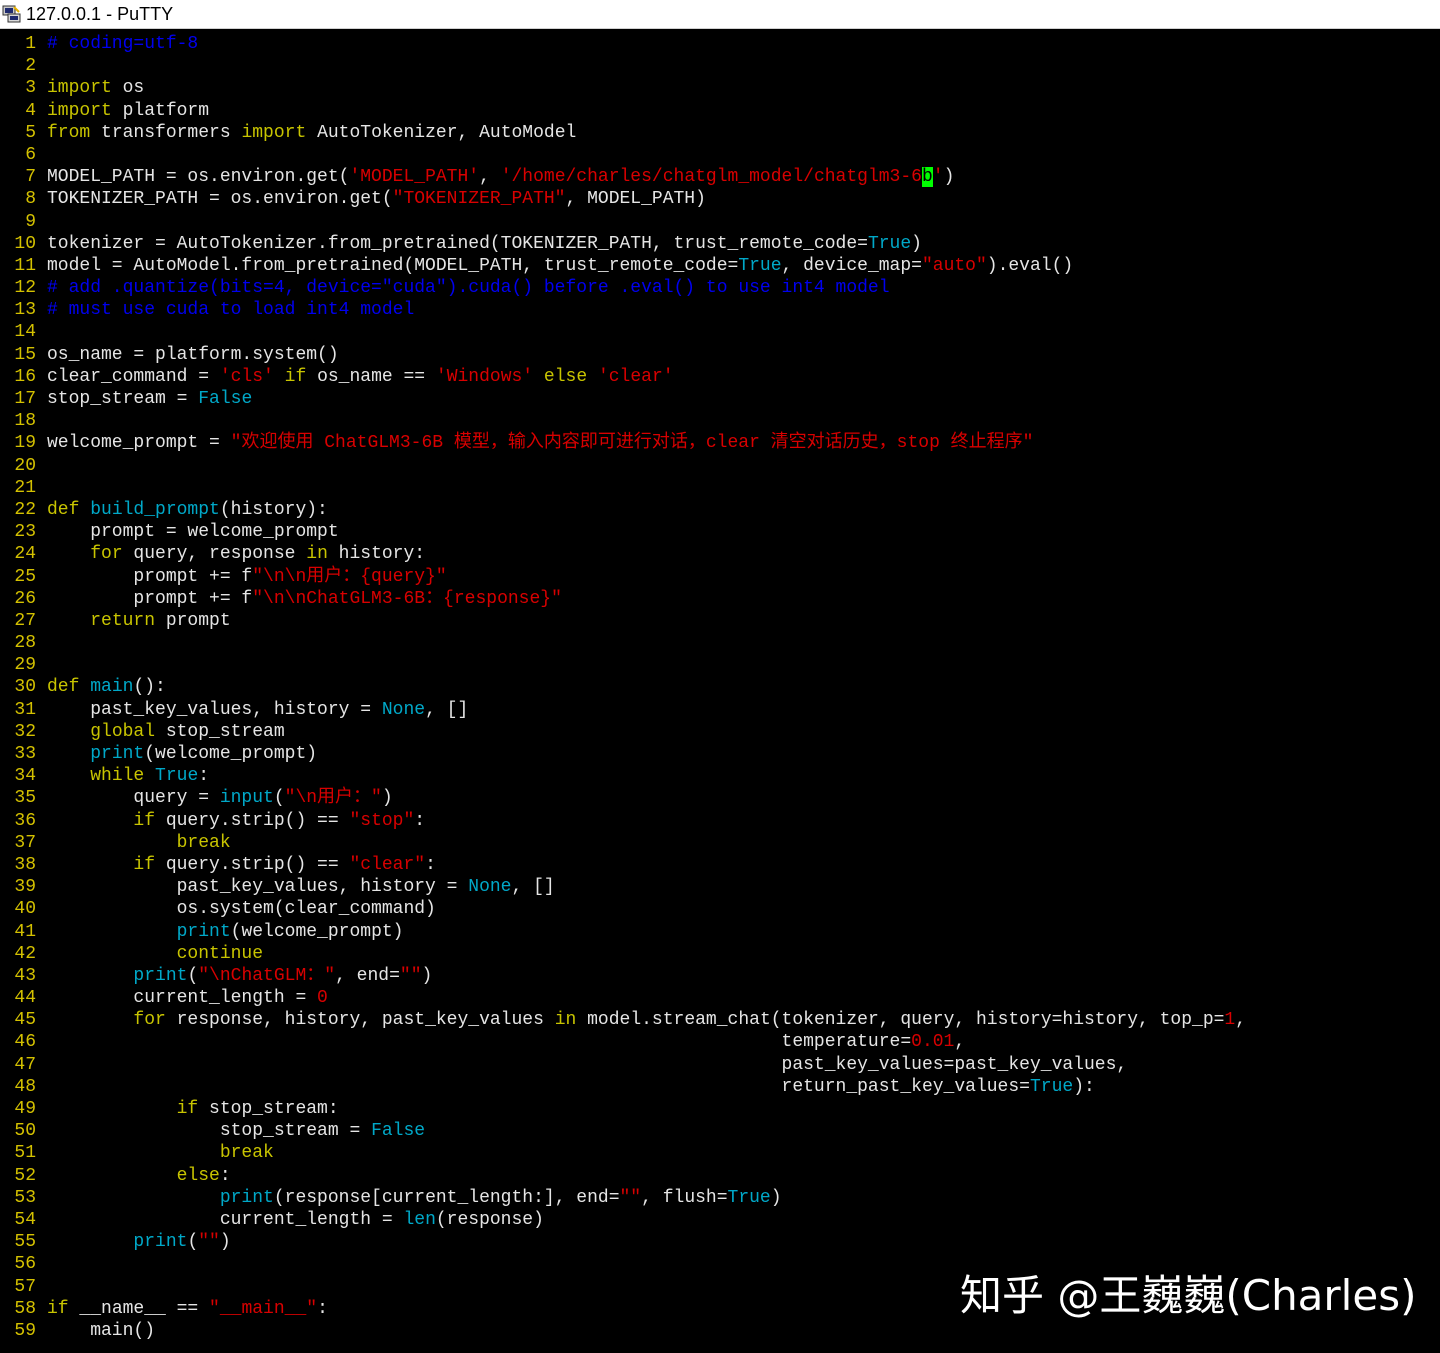 This screenshot has width=1440, height=1353. Describe the element at coordinates (214, 554) in the screenshot. I see `code-token: query, response` at that location.